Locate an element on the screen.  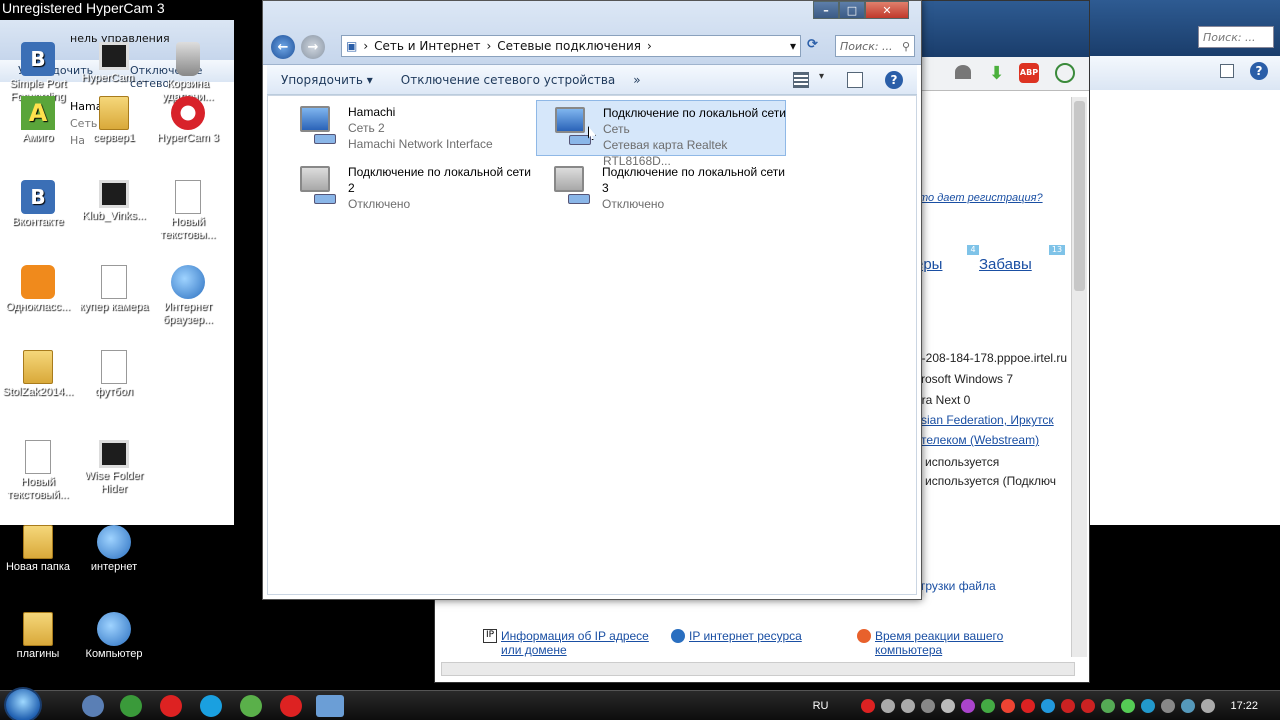
red-tray-icon is located at coordinates (1028, 706).